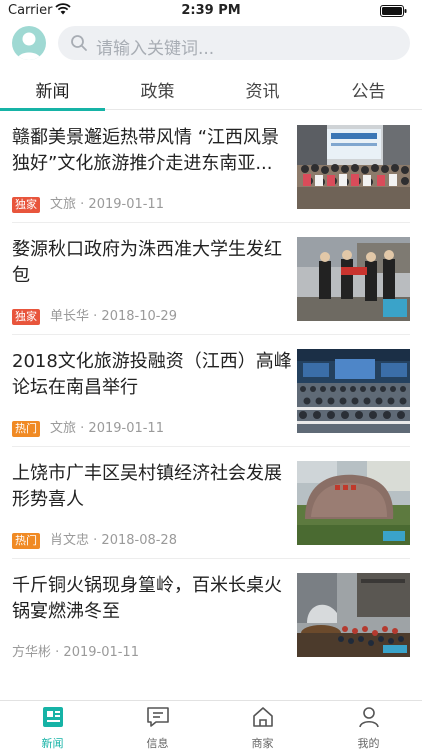  What do you see at coordinates (157, 89) in the screenshot?
I see `tab-policy: 政策` at bounding box center [157, 89].